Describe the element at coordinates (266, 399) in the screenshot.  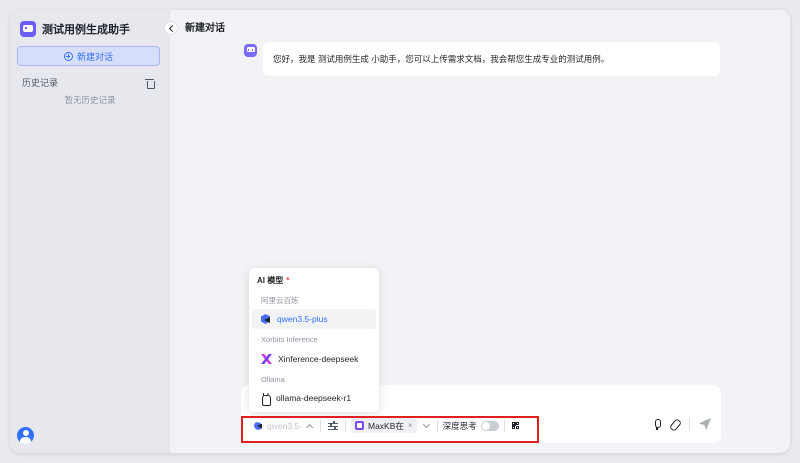
I see `ollama-icon` at that location.